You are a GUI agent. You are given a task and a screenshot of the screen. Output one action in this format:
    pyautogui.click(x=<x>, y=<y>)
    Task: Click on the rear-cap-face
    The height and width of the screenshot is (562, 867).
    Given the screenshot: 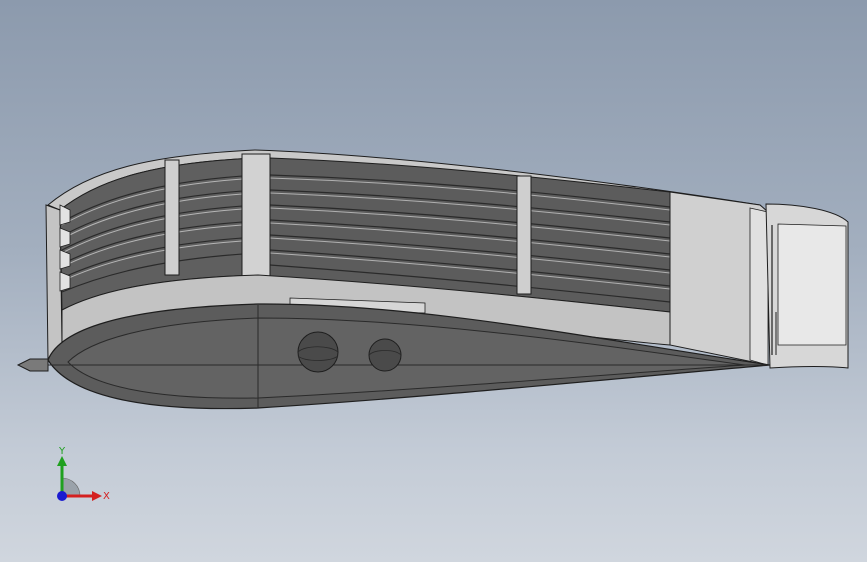 What is the action you would take?
    pyautogui.click(x=812, y=284)
    